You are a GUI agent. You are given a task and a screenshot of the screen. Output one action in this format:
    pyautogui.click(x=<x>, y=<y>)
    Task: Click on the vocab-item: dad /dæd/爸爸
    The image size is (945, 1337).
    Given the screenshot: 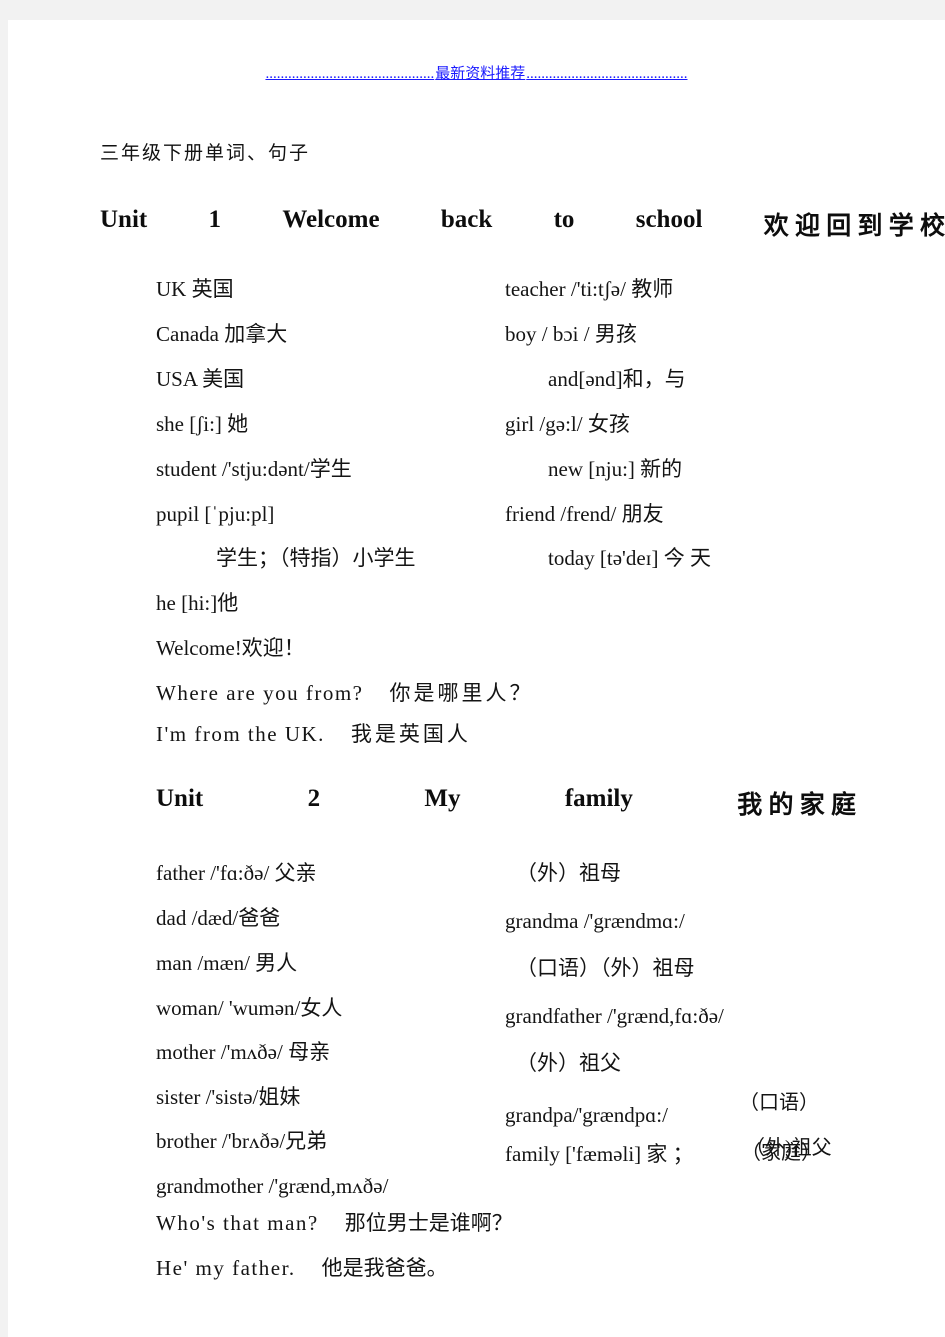 What is the action you would take?
    pyautogui.click(x=218, y=918)
    